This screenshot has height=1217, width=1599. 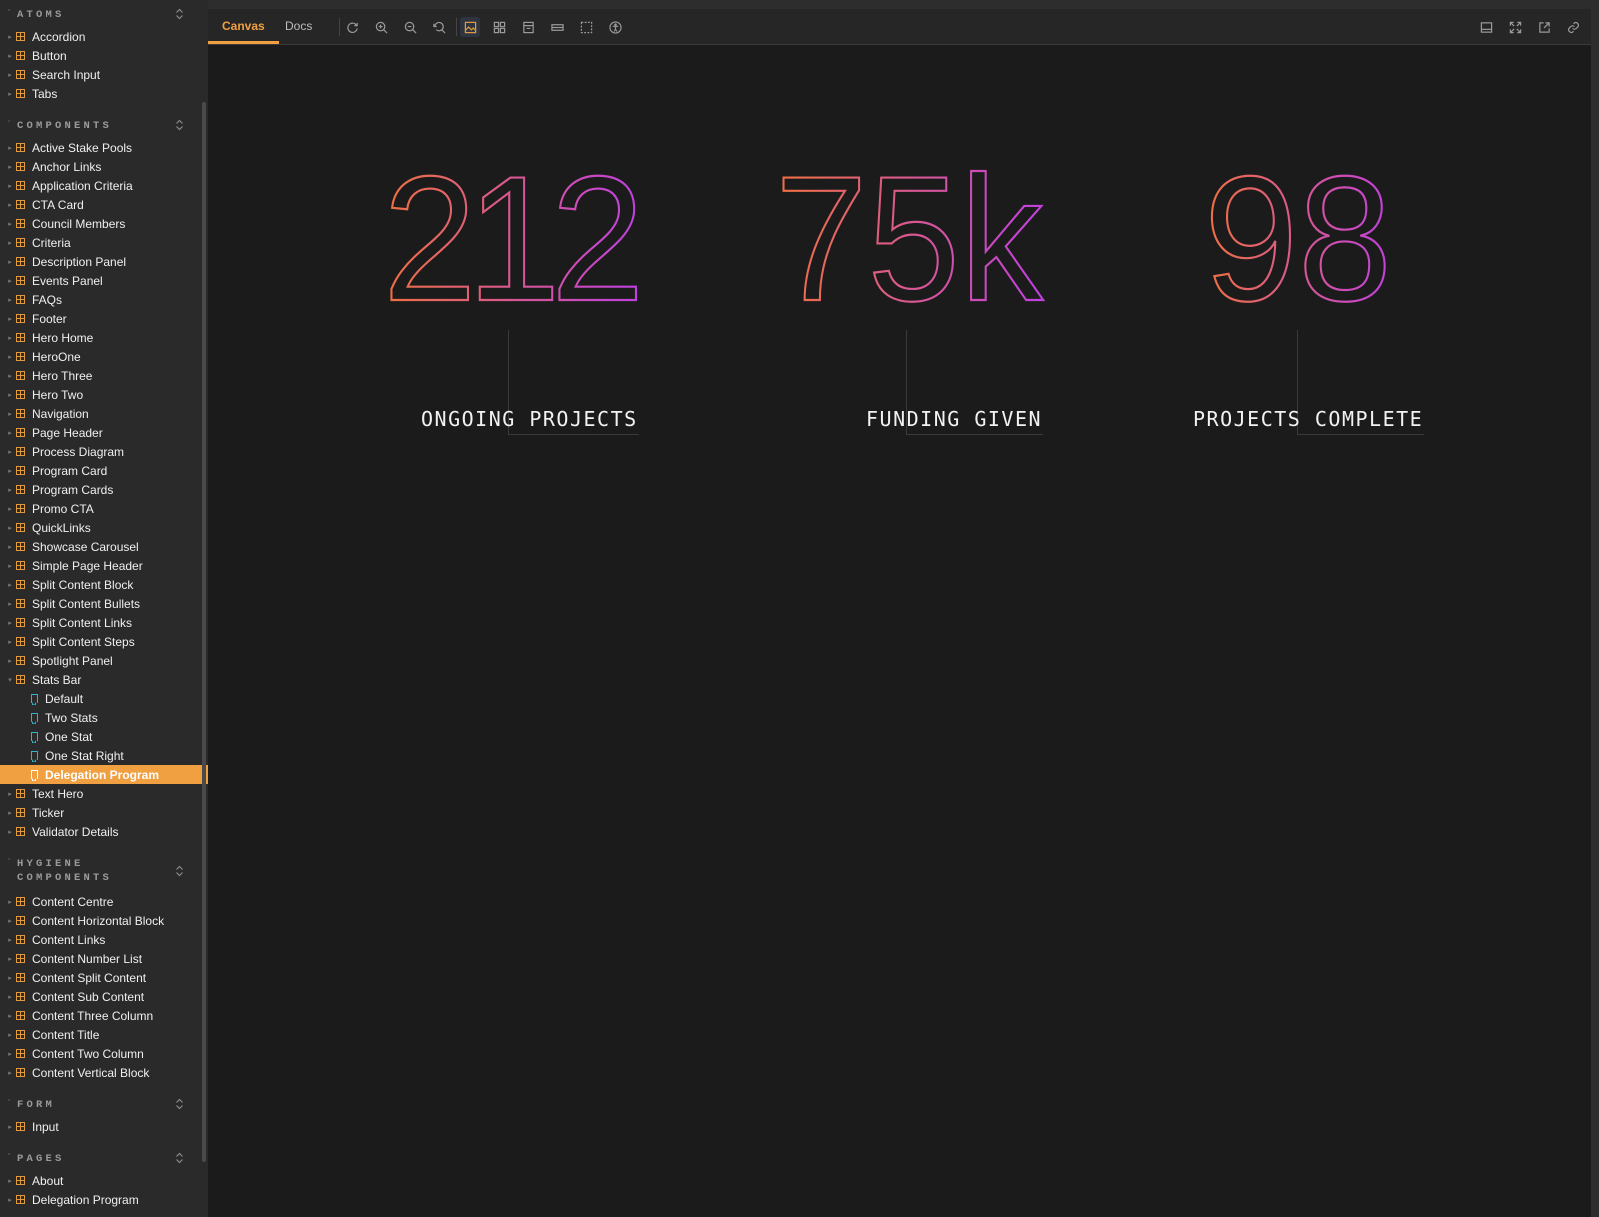 I want to click on tree-item-text-hero: ▸ Text Hero, so click(x=104, y=793).